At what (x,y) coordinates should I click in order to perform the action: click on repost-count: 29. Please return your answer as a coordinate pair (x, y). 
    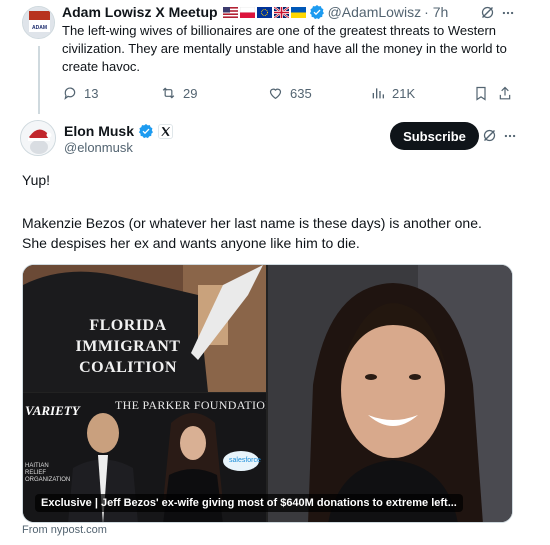
    Looking at the image, I should click on (190, 93).